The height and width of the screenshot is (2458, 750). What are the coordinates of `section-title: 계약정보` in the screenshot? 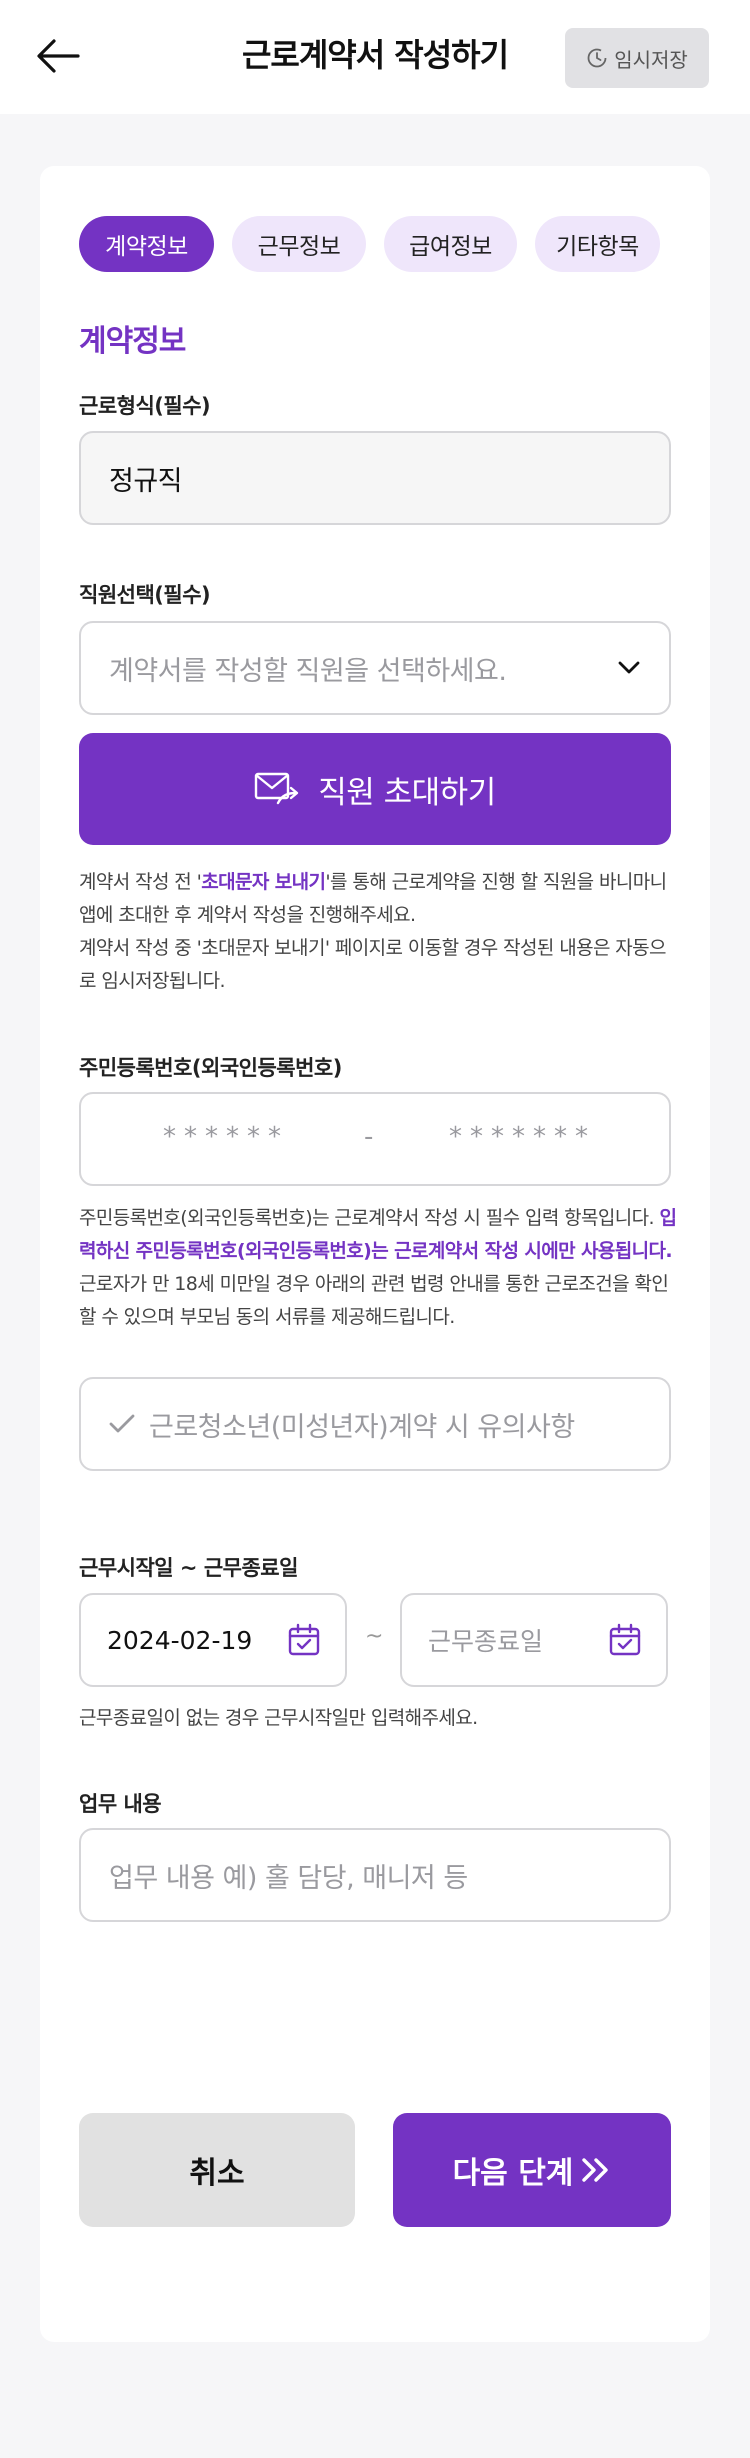 It's located at (132, 341).